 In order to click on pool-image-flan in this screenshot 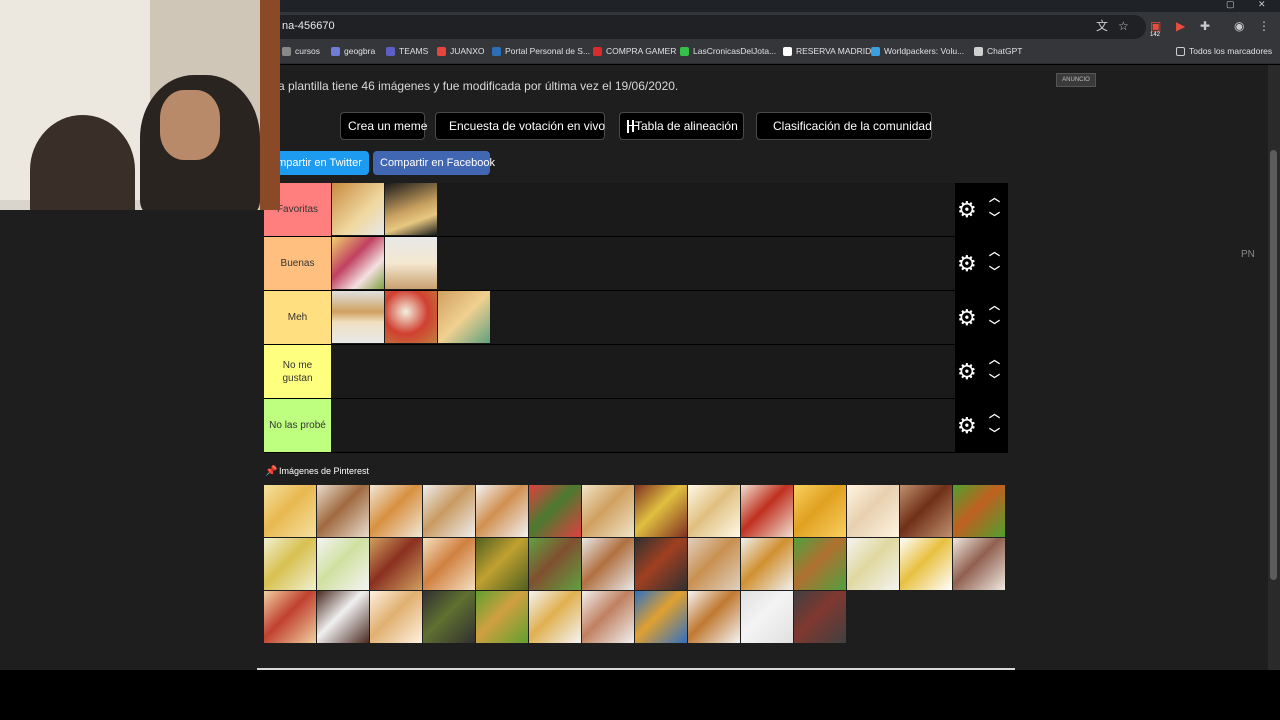, I will do `click(767, 564)`.